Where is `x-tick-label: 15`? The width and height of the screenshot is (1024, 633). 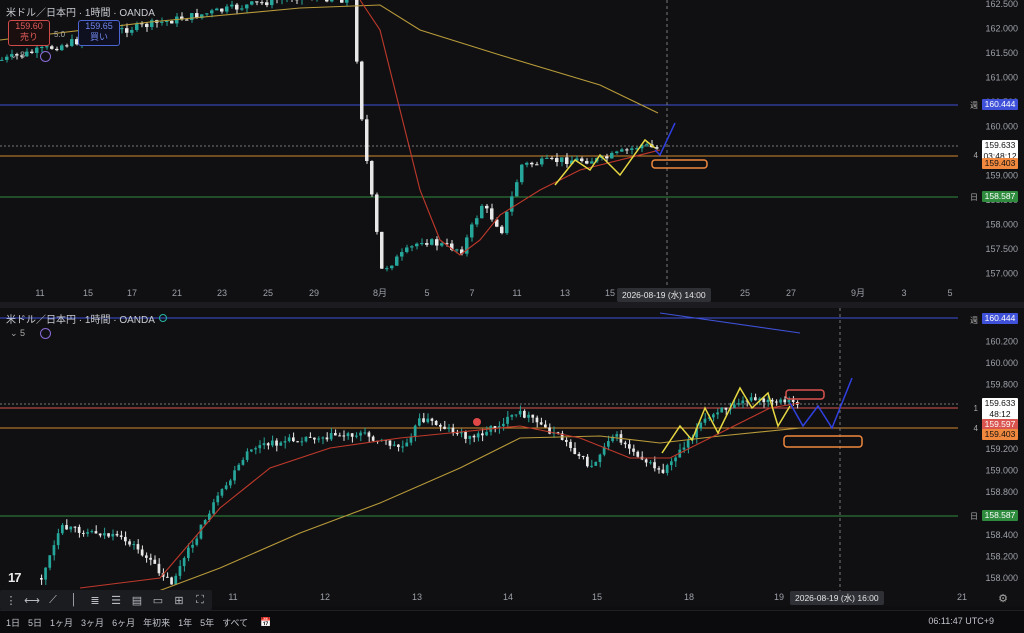
x-tick-label: 15 is located at coordinates (88, 293).